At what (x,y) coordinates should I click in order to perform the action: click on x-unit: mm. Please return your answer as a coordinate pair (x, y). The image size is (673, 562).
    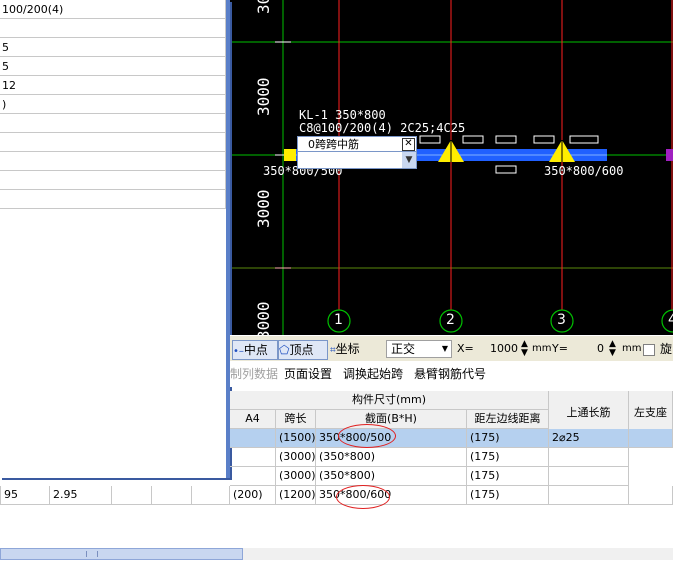
    Looking at the image, I should click on (542, 348).